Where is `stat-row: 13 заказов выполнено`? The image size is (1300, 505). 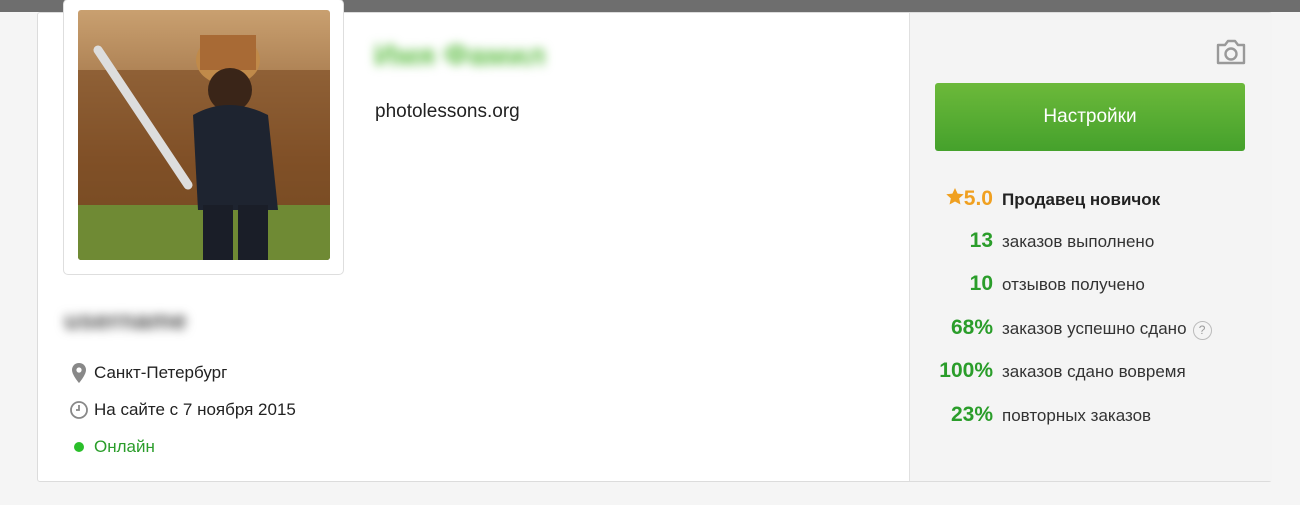
stat-row: 13 заказов выполнено is located at coordinates (1080, 241).